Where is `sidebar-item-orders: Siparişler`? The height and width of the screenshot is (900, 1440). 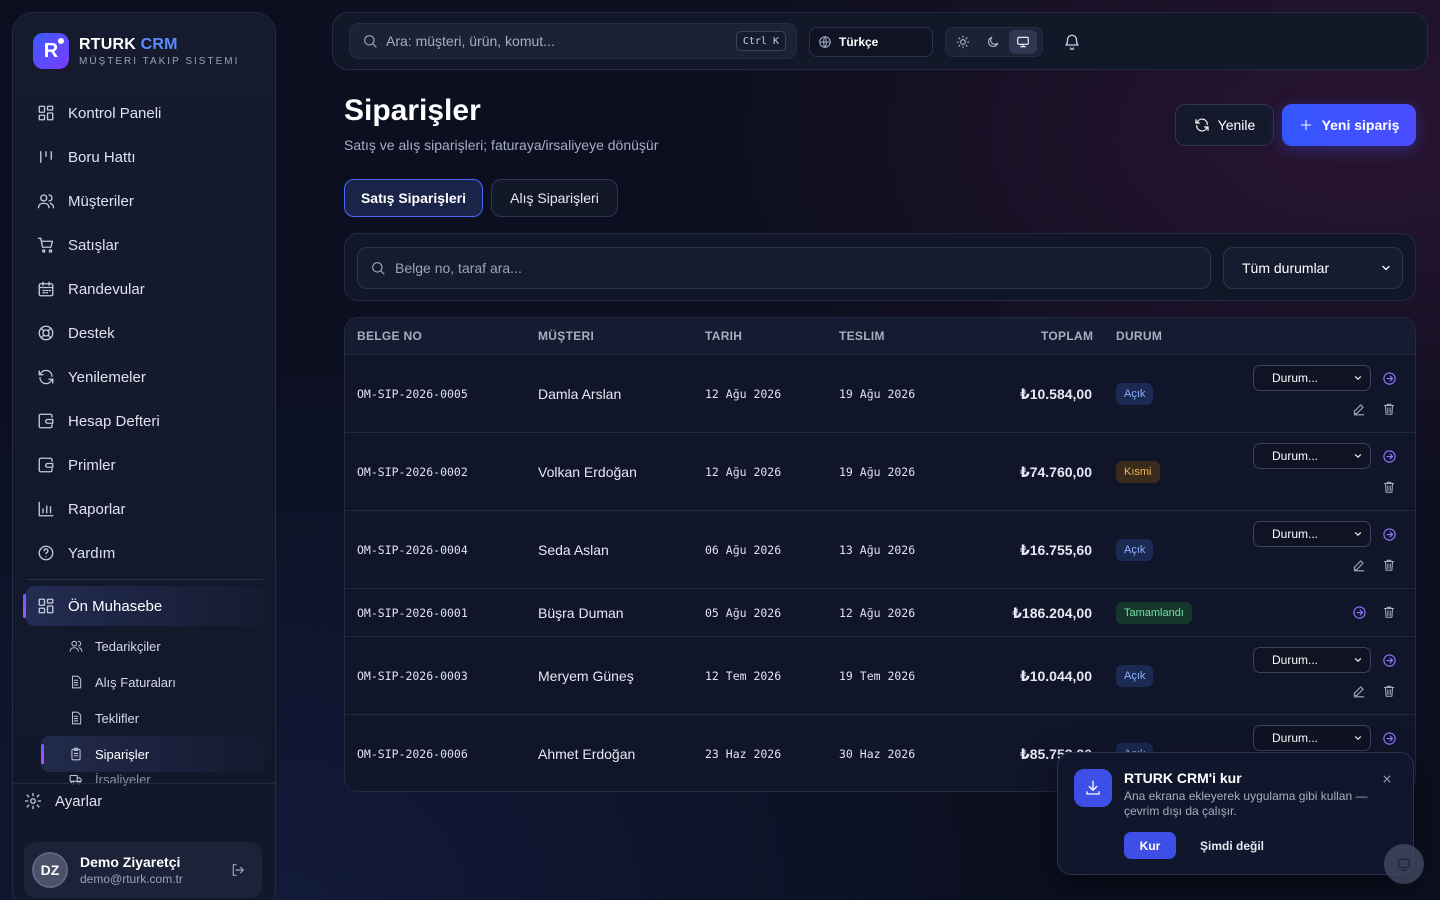
sidebar-item-orders: Siparişler is located at coordinates (153, 754).